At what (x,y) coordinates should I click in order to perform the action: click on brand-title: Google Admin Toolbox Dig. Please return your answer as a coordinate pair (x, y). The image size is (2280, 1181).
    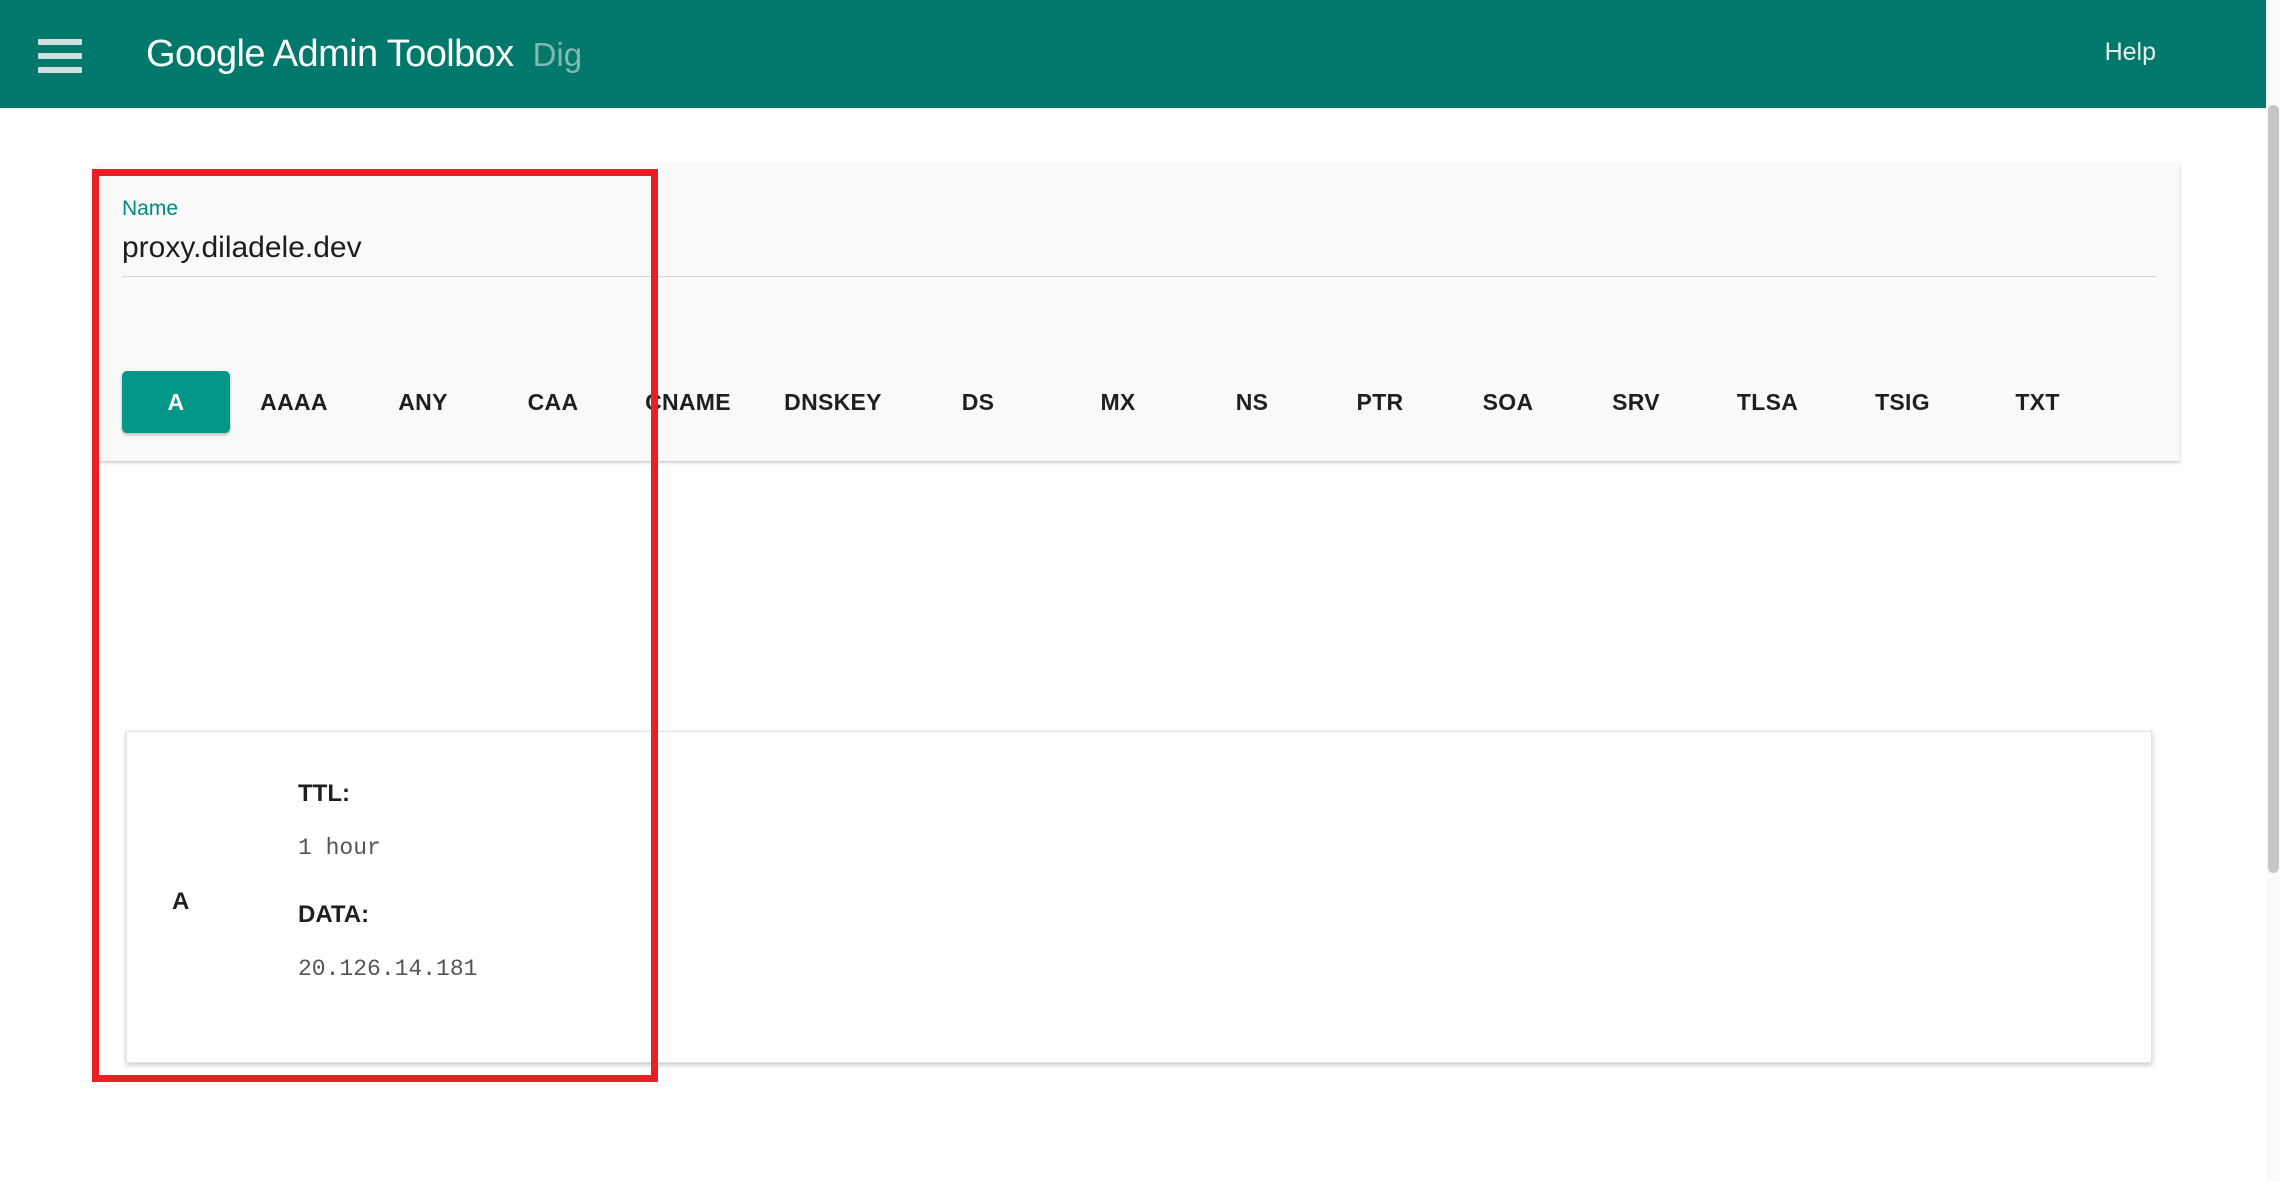
    Looking at the image, I should click on (364, 54).